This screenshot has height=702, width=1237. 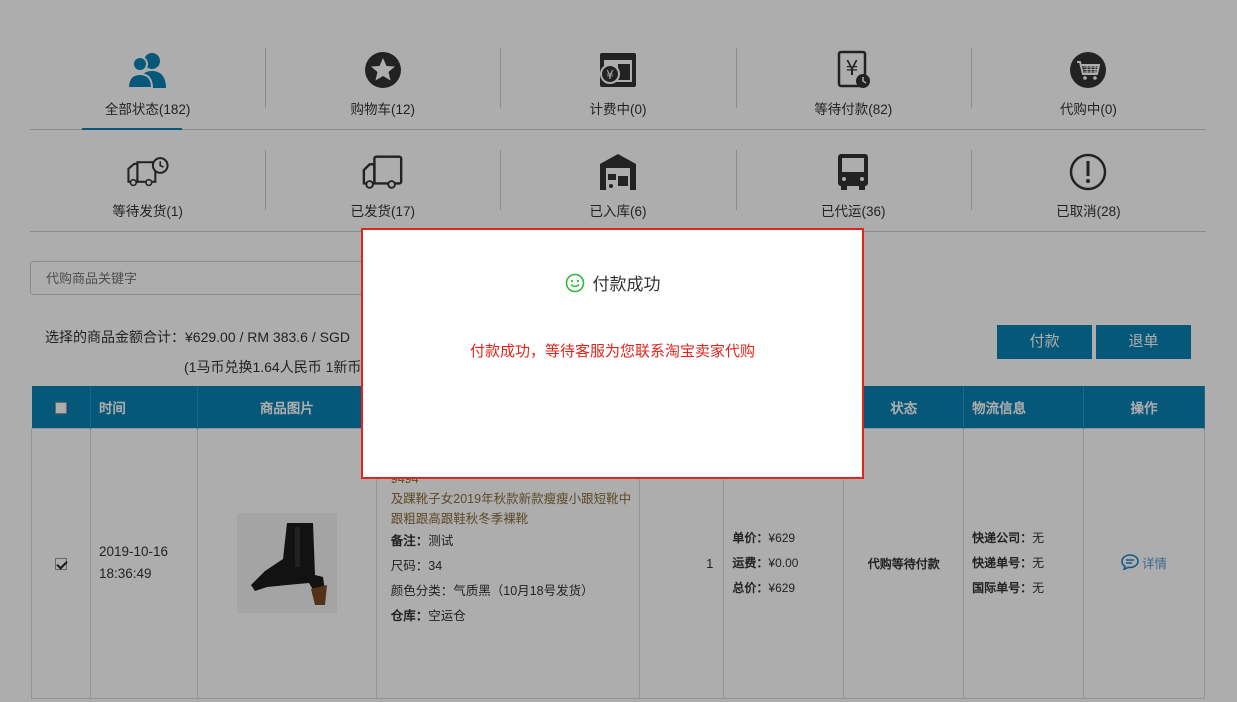 What do you see at coordinates (574, 282) in the screenshot?
I see `smile-icon` at bounding box center [574, 282].